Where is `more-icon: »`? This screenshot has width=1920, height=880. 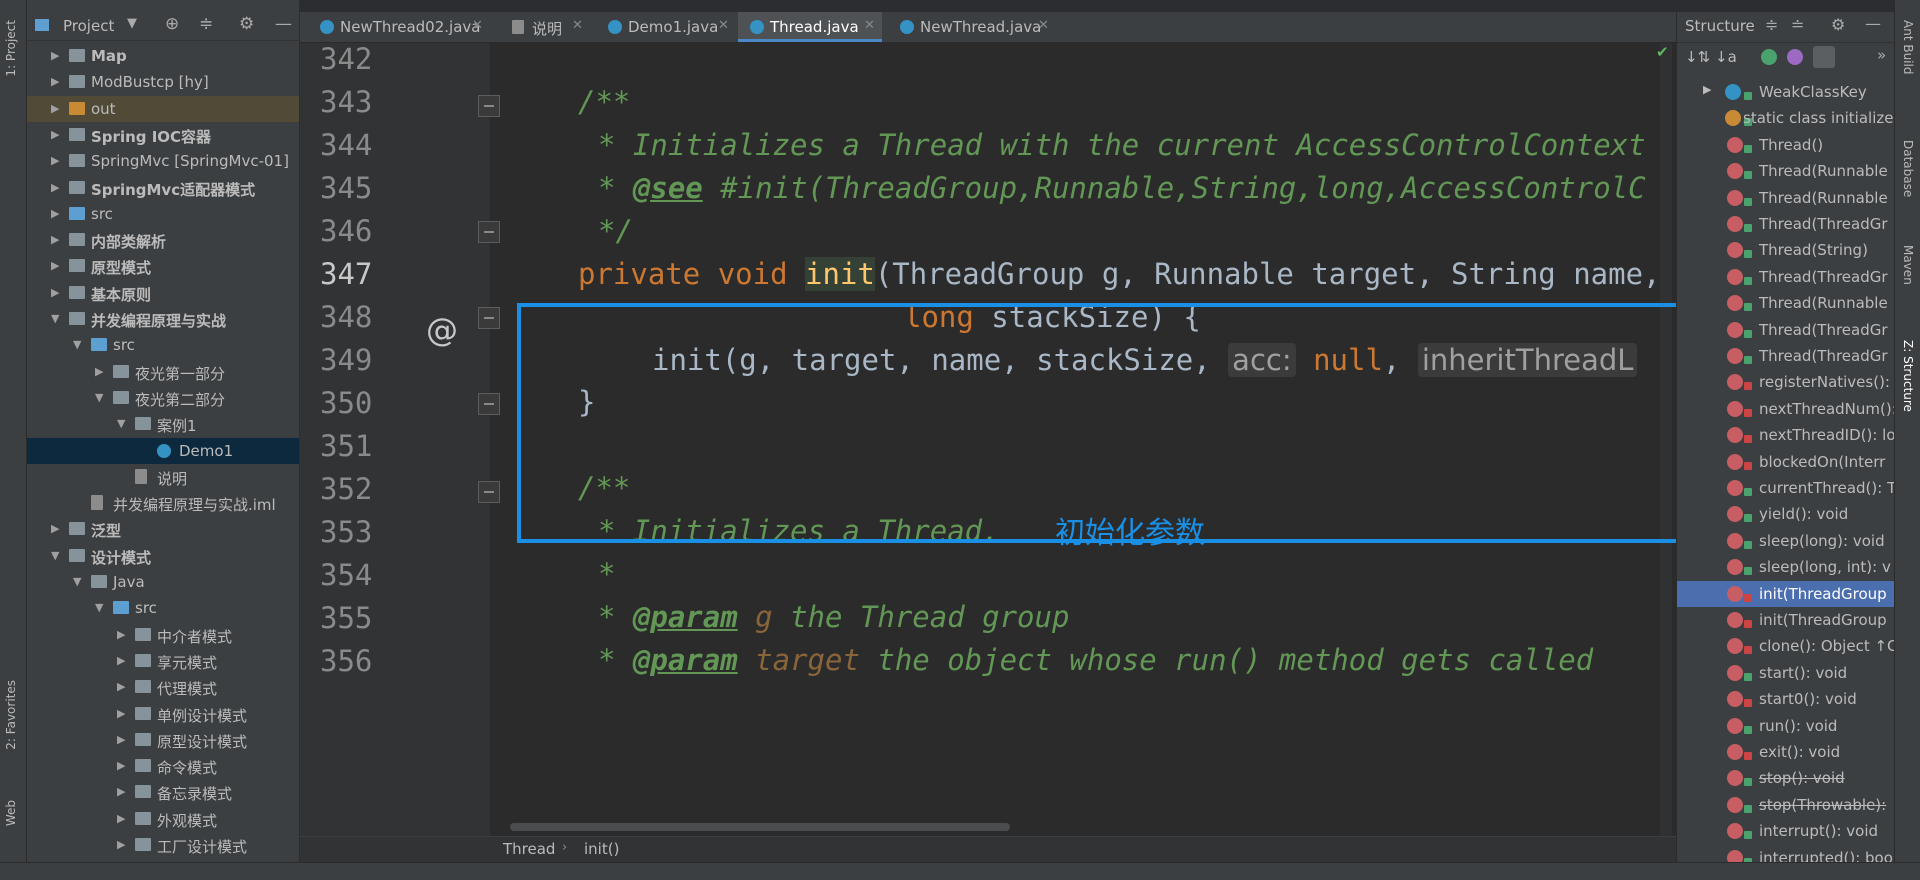 more-icon: » is located at coordinates (1881, 55).